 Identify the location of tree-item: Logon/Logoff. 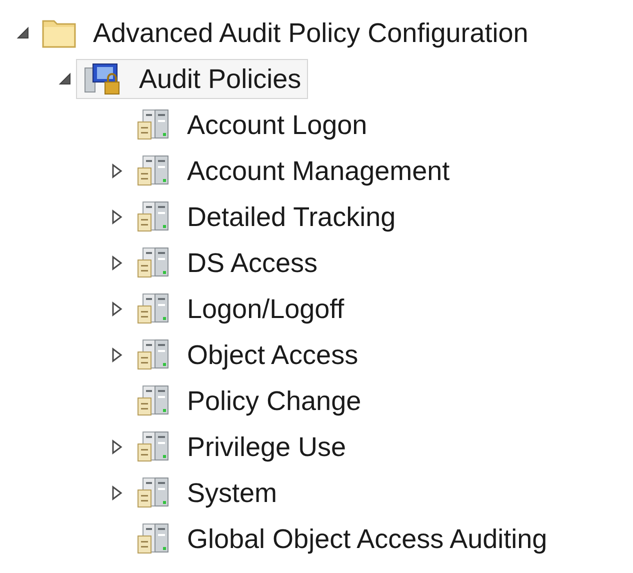
(240, 309).